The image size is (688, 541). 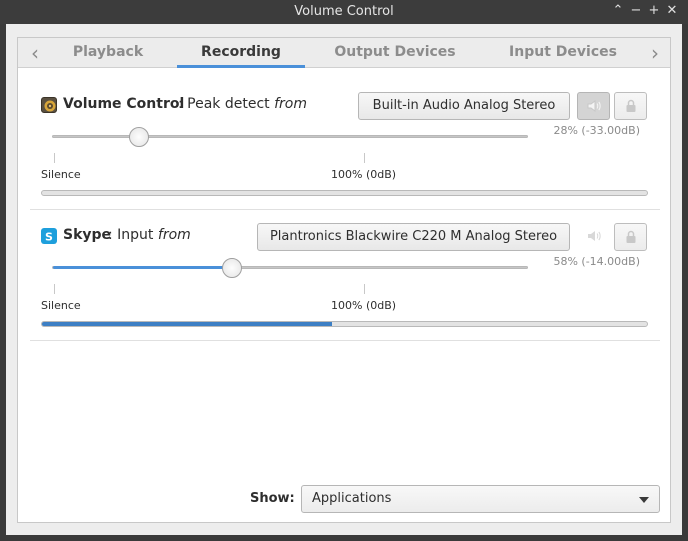 I want to click on skype-icon: S, so click(x=49, y=236).